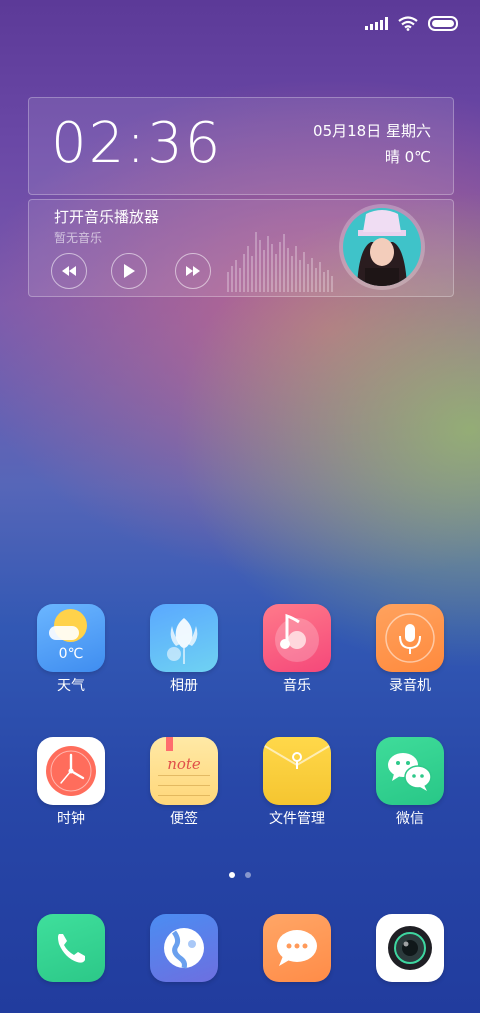  Describe the element at coordinates (280, 262) in the screenshot. I see `equalizer-graphic` at that location.